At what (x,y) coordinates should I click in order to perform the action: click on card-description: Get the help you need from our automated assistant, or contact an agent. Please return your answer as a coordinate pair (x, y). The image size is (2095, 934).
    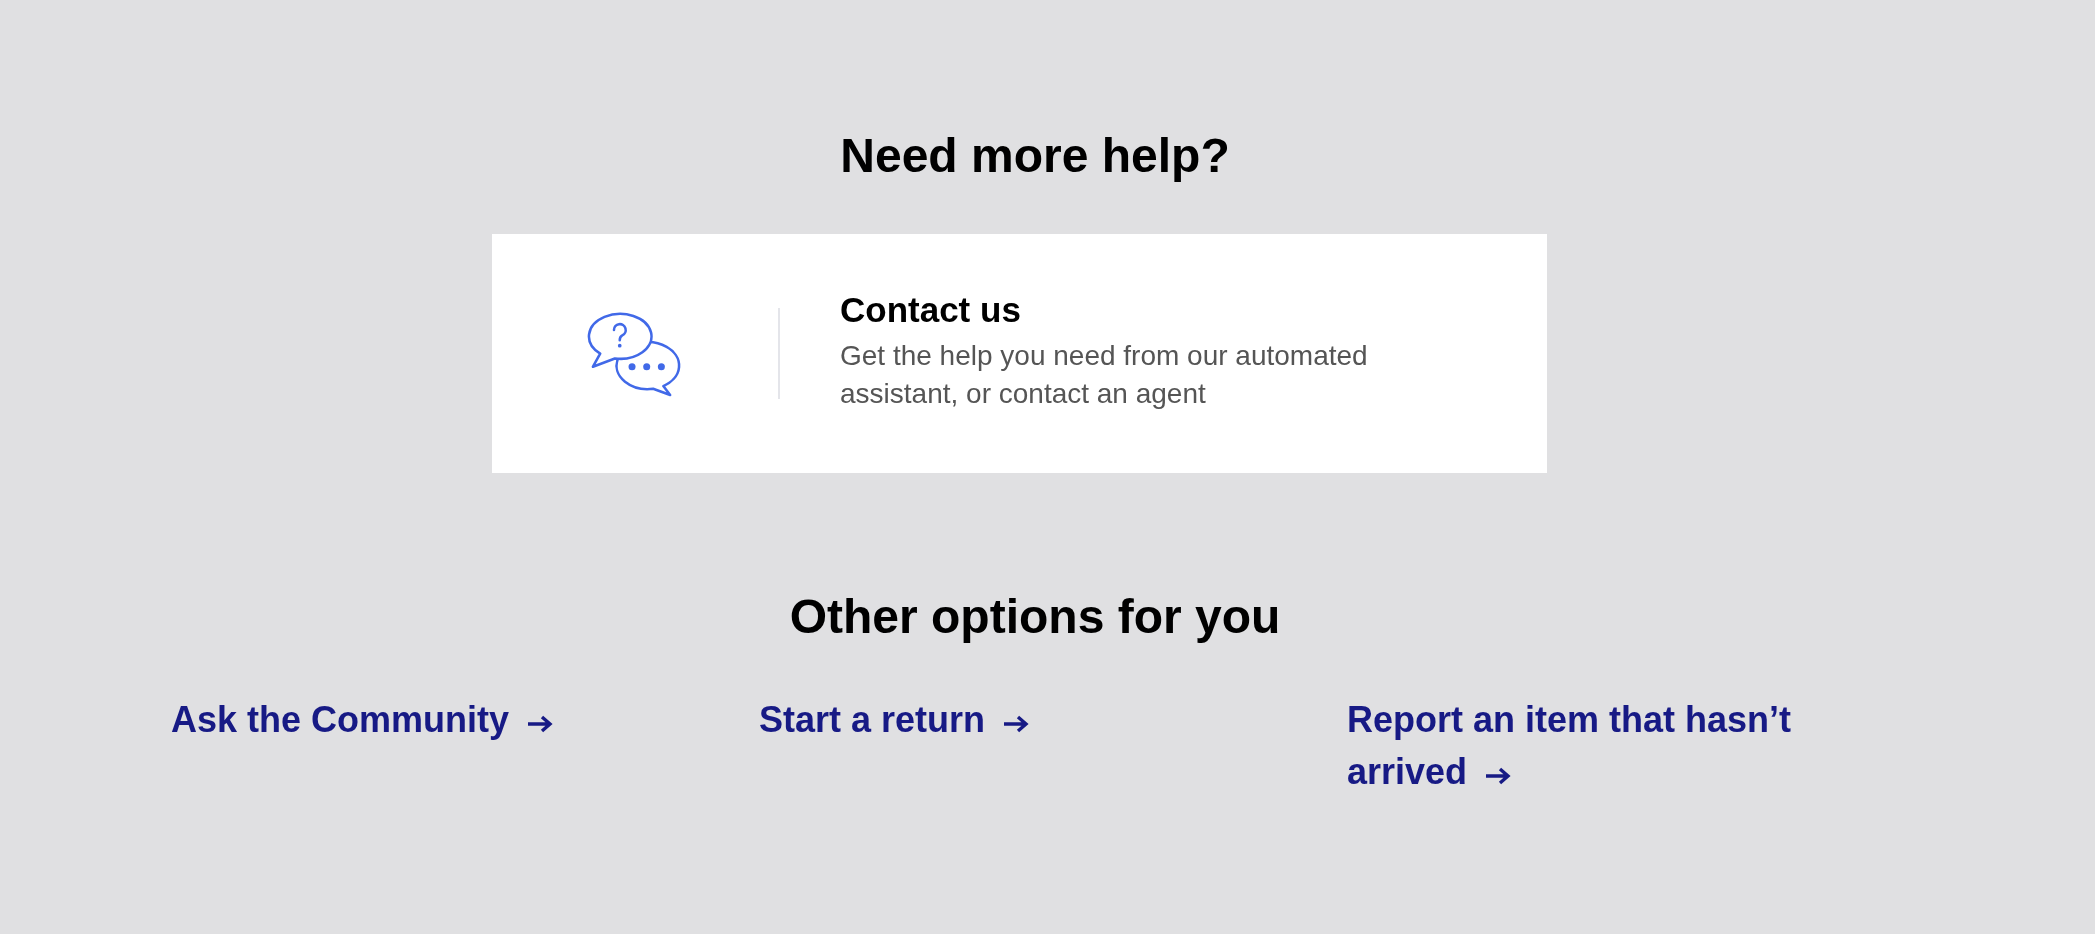
    Looking at the image, I should click on (1104, 375).